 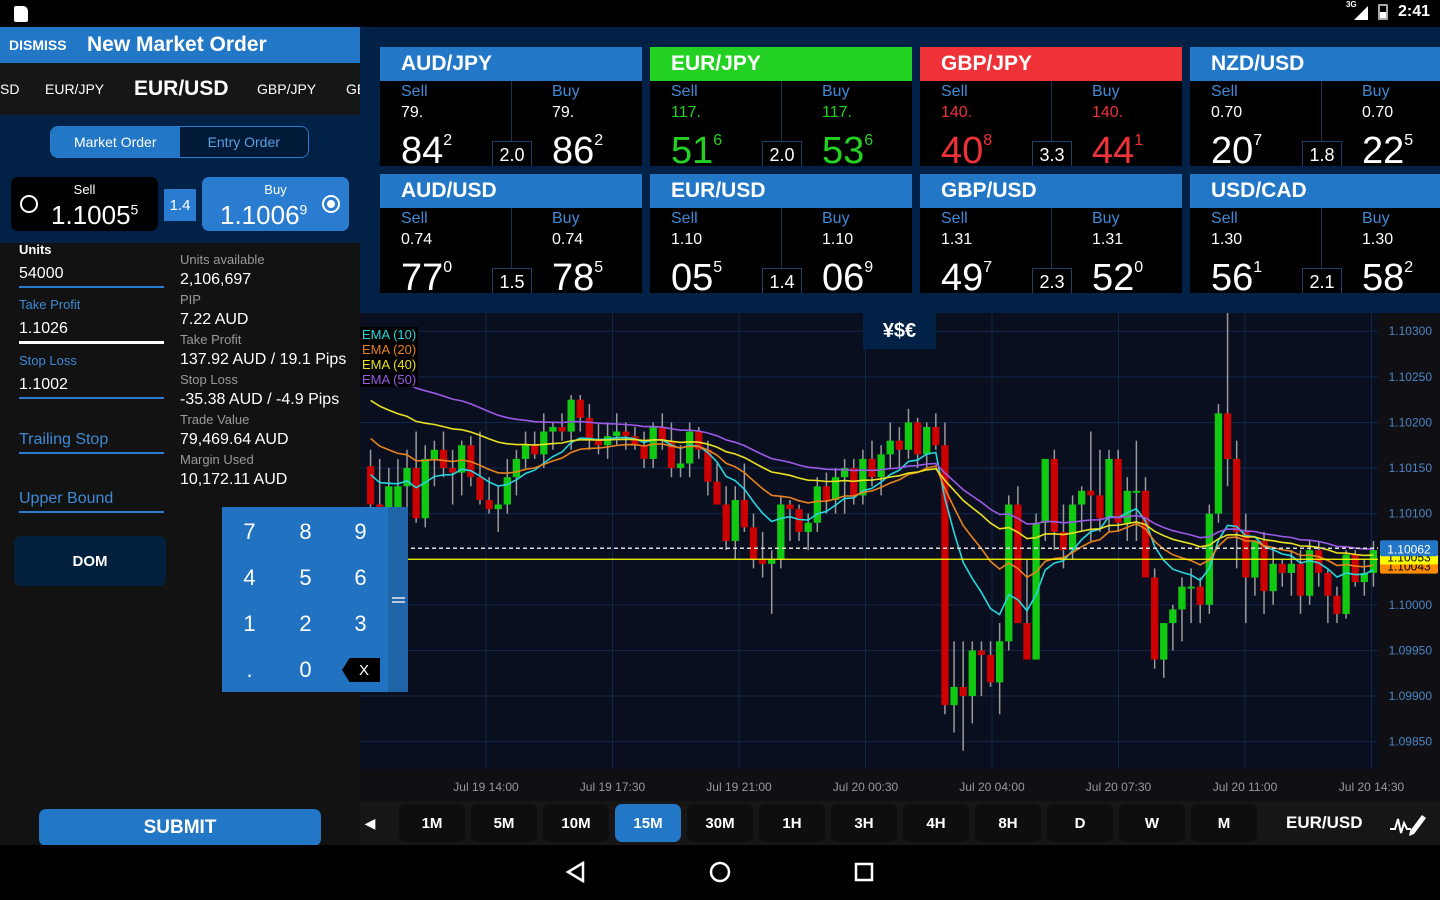 I want to click on quote-sell: Sell 1.31 497, so click(x=966, y=253).